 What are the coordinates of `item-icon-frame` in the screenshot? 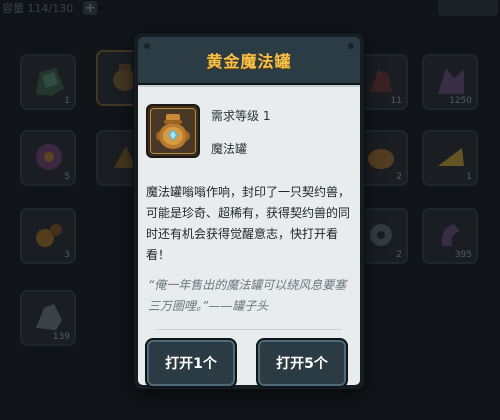 It's located at (173, 131).